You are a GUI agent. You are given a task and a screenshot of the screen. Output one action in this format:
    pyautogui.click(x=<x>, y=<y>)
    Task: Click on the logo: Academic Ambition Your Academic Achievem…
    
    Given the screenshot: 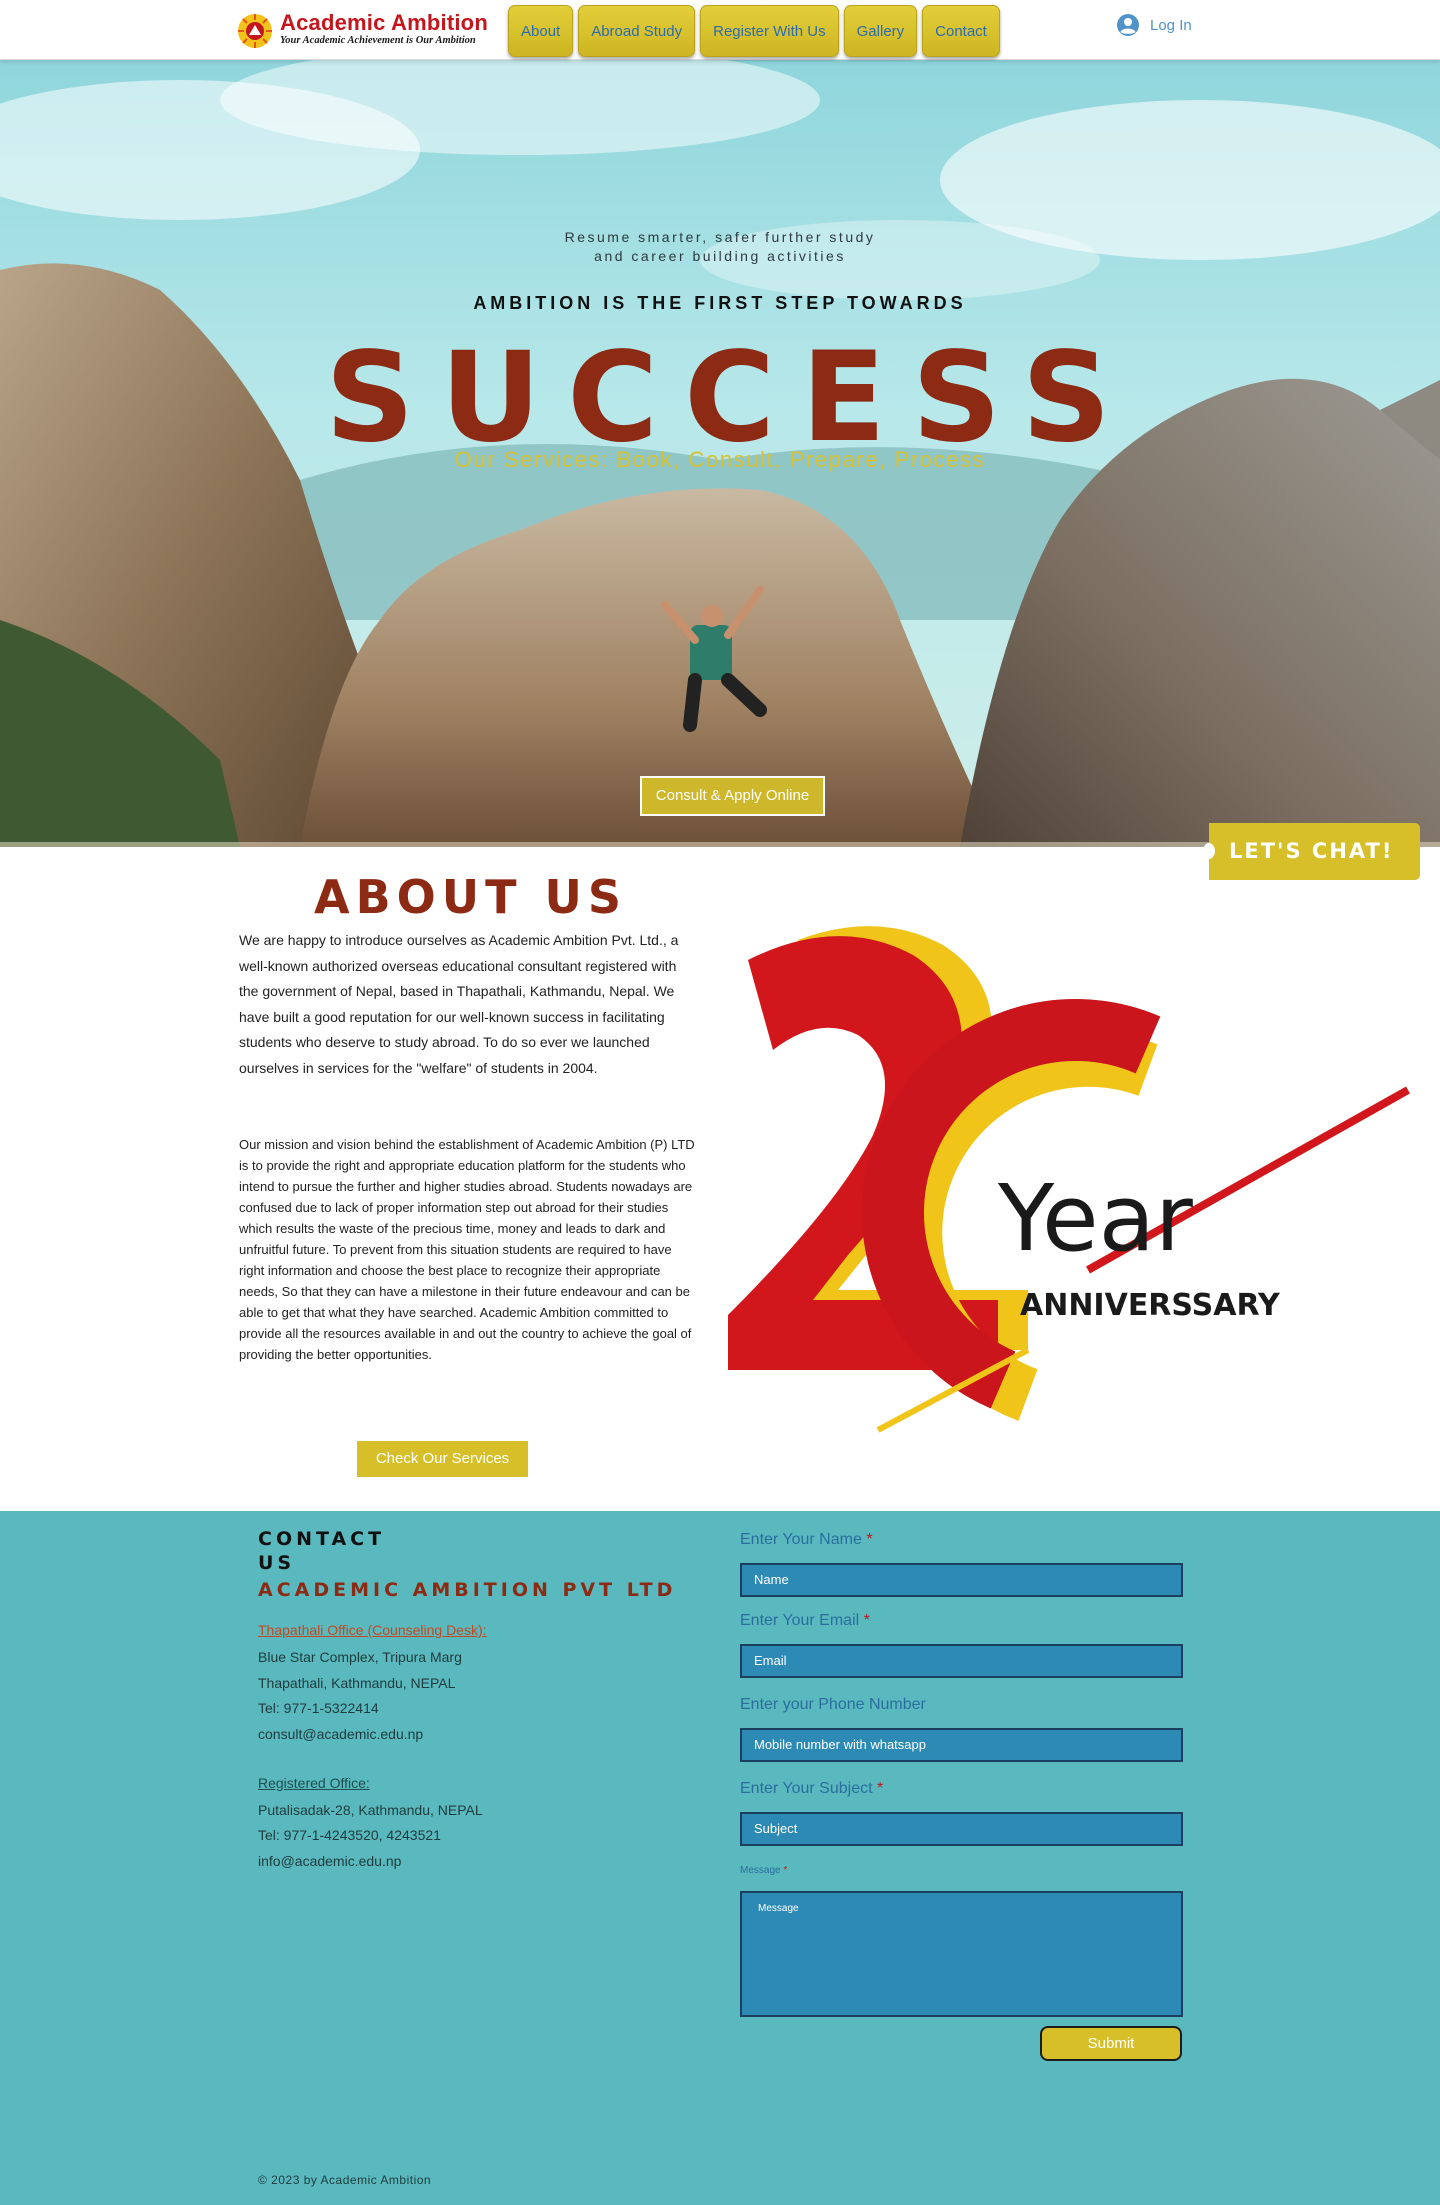 What is the action you would take?
    pyautogui.click(x=367, y=31)
    